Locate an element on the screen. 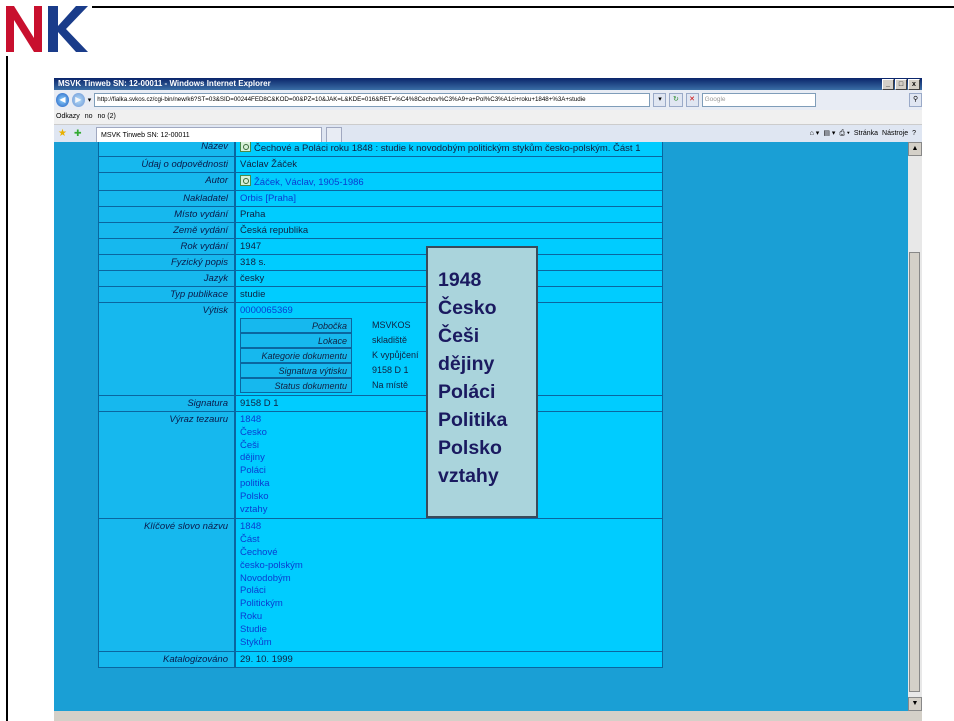 The width and height of the screenshot is (954, 721). field-6-row: Rok vydání 1947 is located at coordinates (380, 247).